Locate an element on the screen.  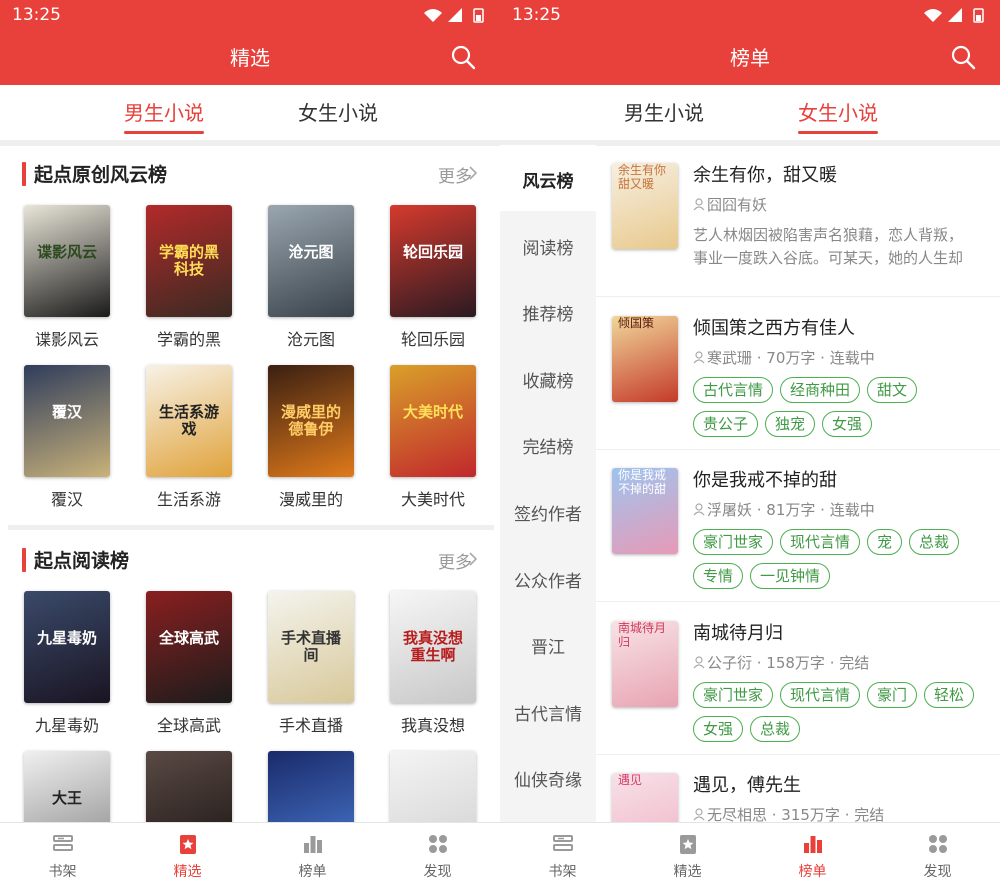
book-cover: 大美时代 is located at coordinates (433, 421).